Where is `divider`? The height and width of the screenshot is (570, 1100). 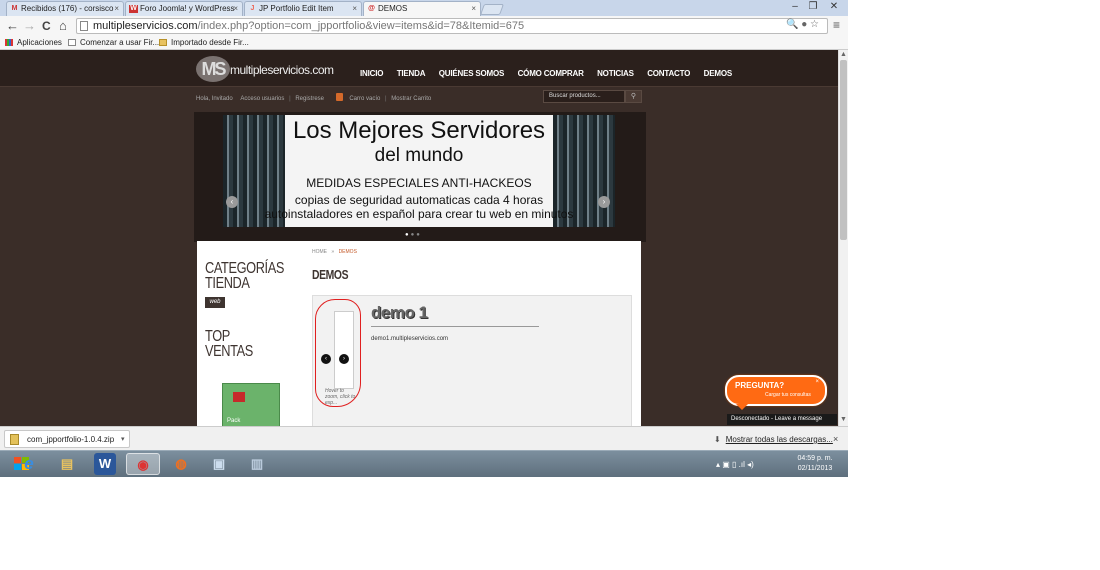 divider is located at coordinates (455, 326).